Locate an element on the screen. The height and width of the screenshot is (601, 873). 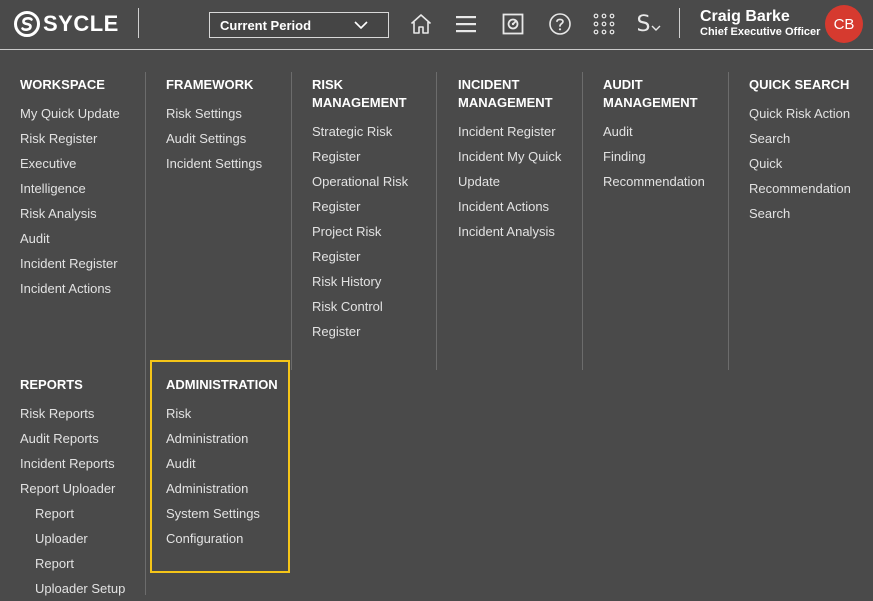
menu-item-my-quick-update: My Quick Update is located at coordinates (90, 113).